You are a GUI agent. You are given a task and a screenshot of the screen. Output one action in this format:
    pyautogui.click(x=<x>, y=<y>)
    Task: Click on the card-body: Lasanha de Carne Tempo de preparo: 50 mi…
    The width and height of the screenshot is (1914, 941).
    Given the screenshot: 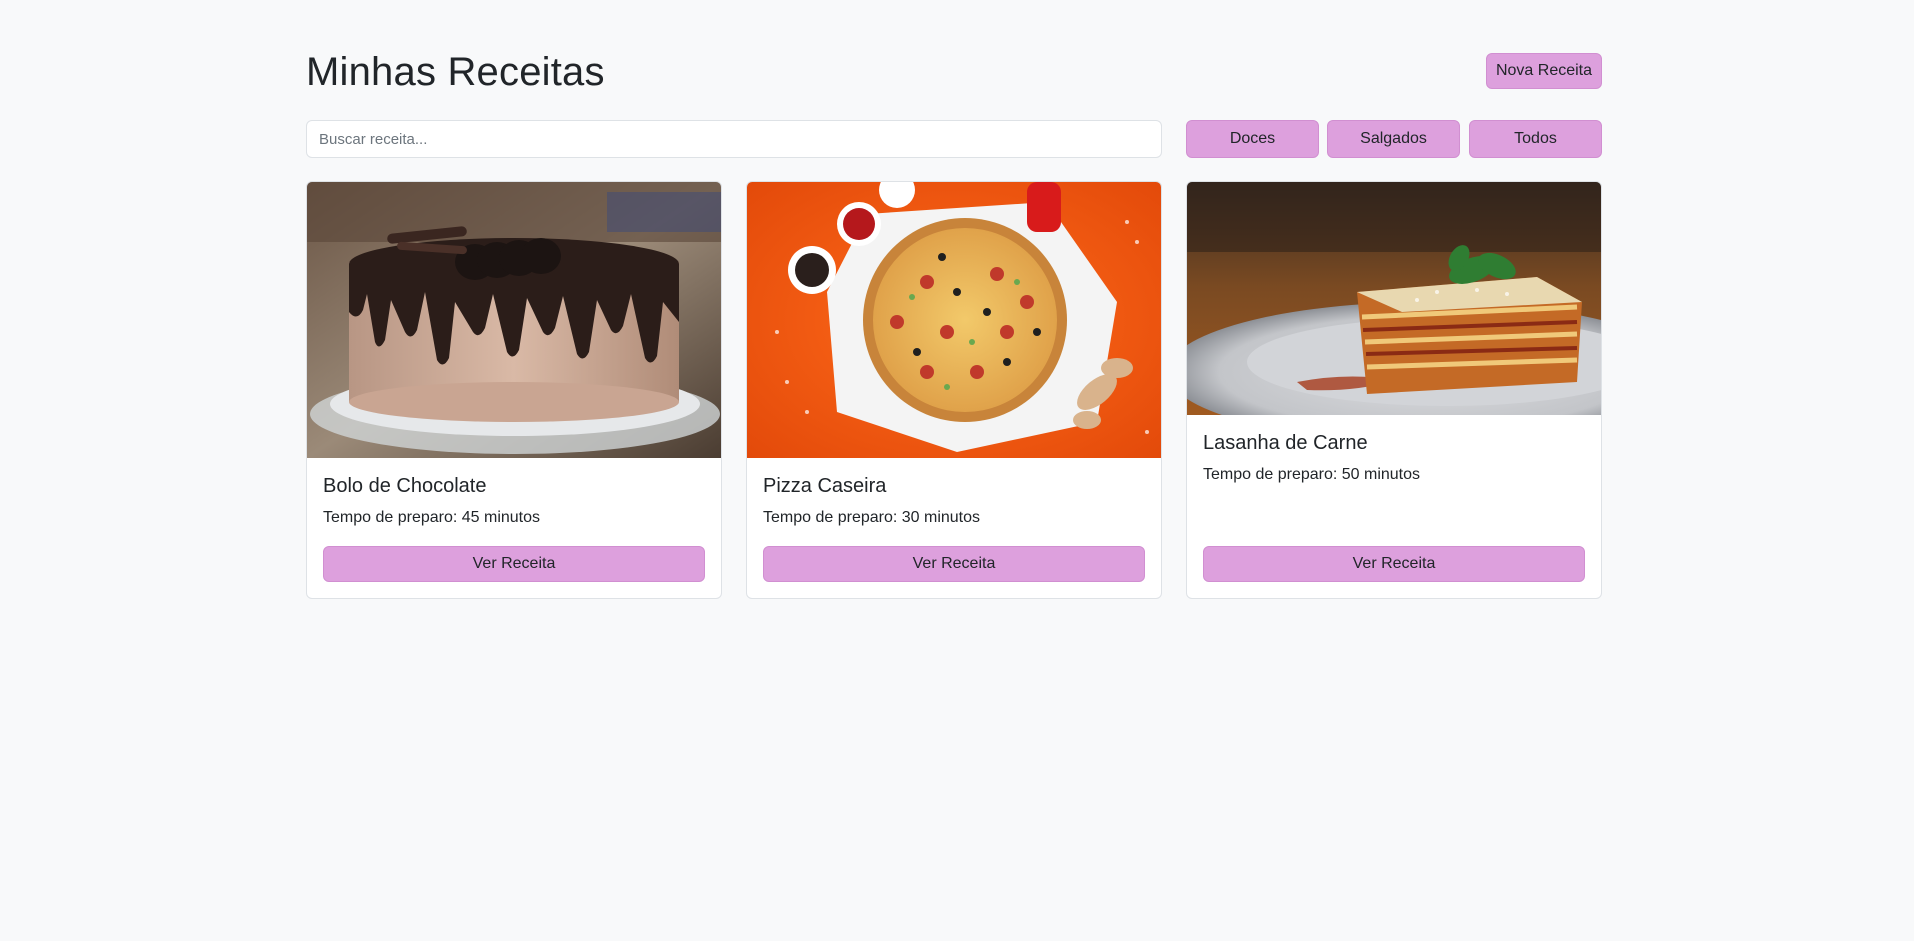 What is the action you would take?
    pyautogui.click(x=1394, y=459)
    